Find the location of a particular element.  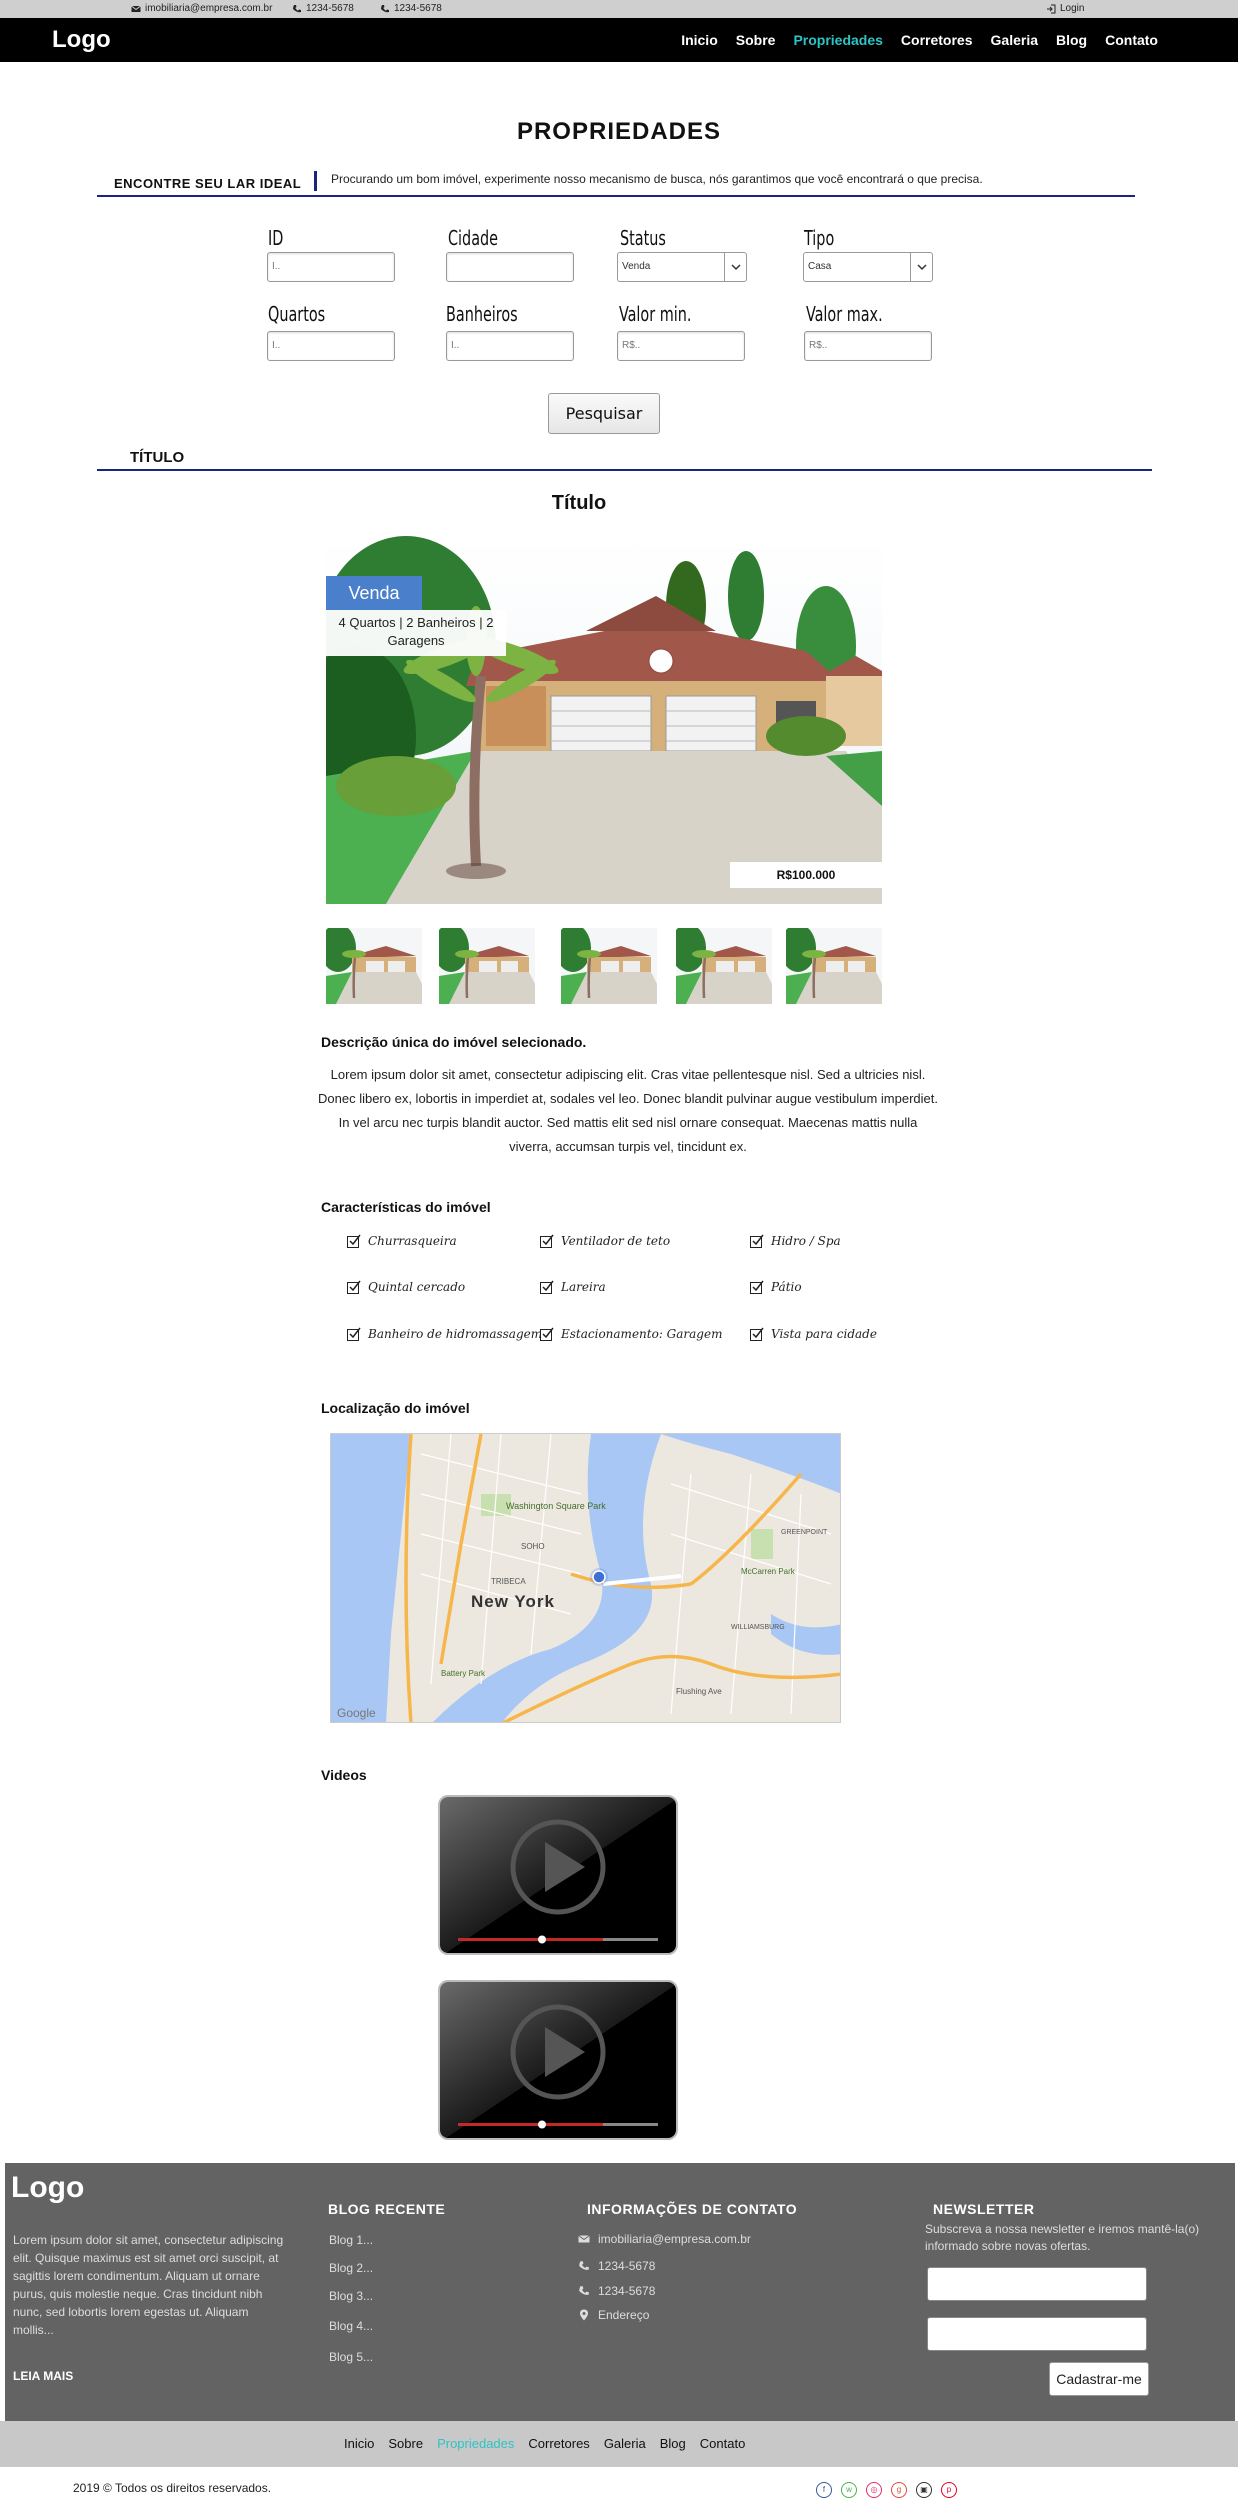

footer-nav-galeria: Galeria is located at coordinates (625, 2443).